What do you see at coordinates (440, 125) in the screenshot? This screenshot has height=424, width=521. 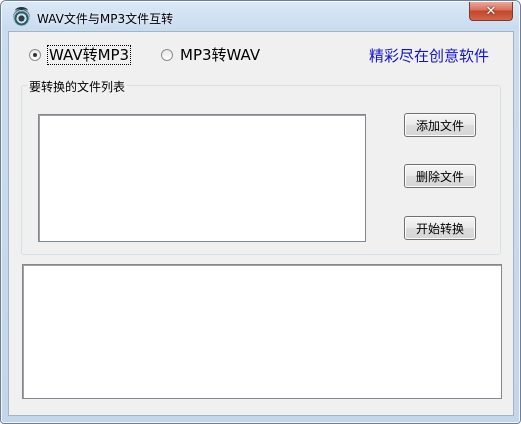 I see `add-file-button: 添加文件` at bounding box center [440, 125].